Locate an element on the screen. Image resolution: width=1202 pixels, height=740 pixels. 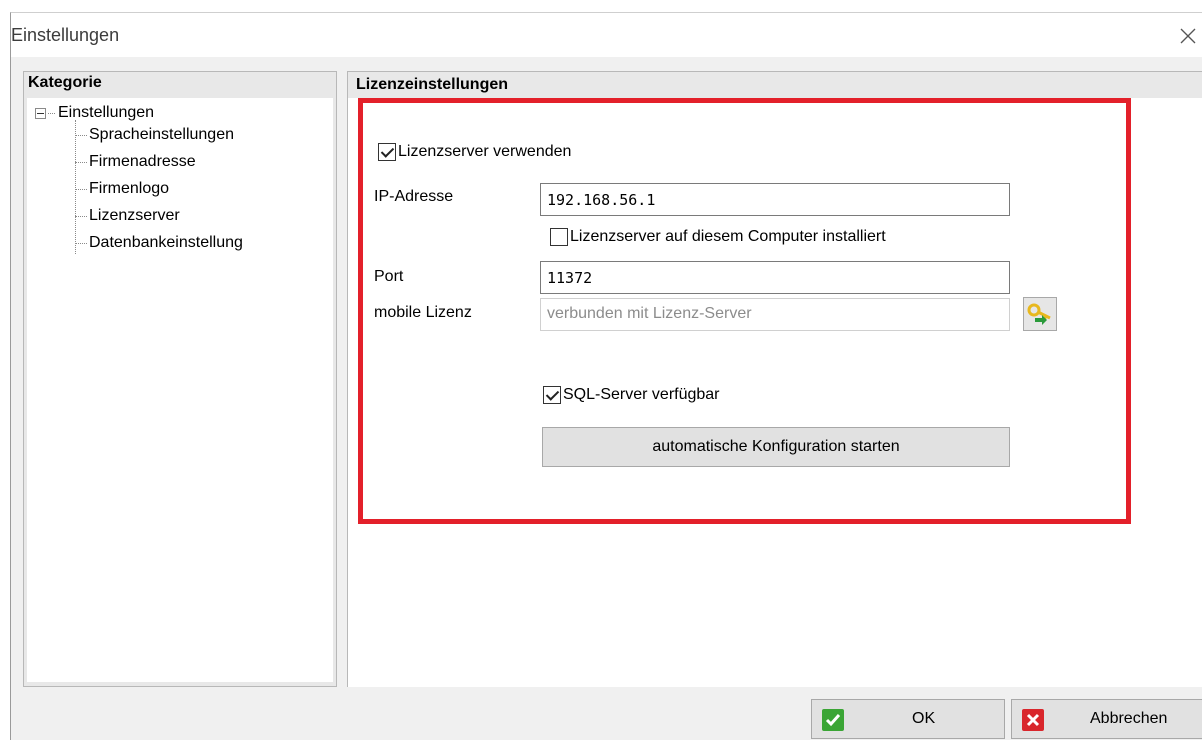
tree-item-label: Datenbankeinstellung is located at coordinates (166, 242).